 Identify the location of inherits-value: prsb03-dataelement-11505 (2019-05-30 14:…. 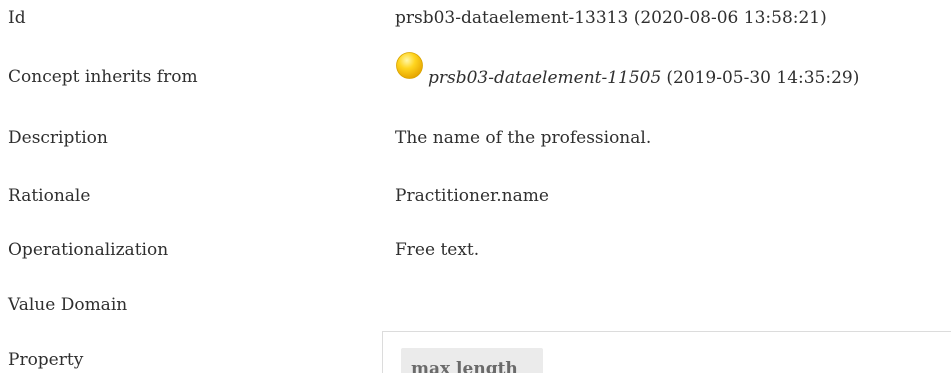
(627, 70).